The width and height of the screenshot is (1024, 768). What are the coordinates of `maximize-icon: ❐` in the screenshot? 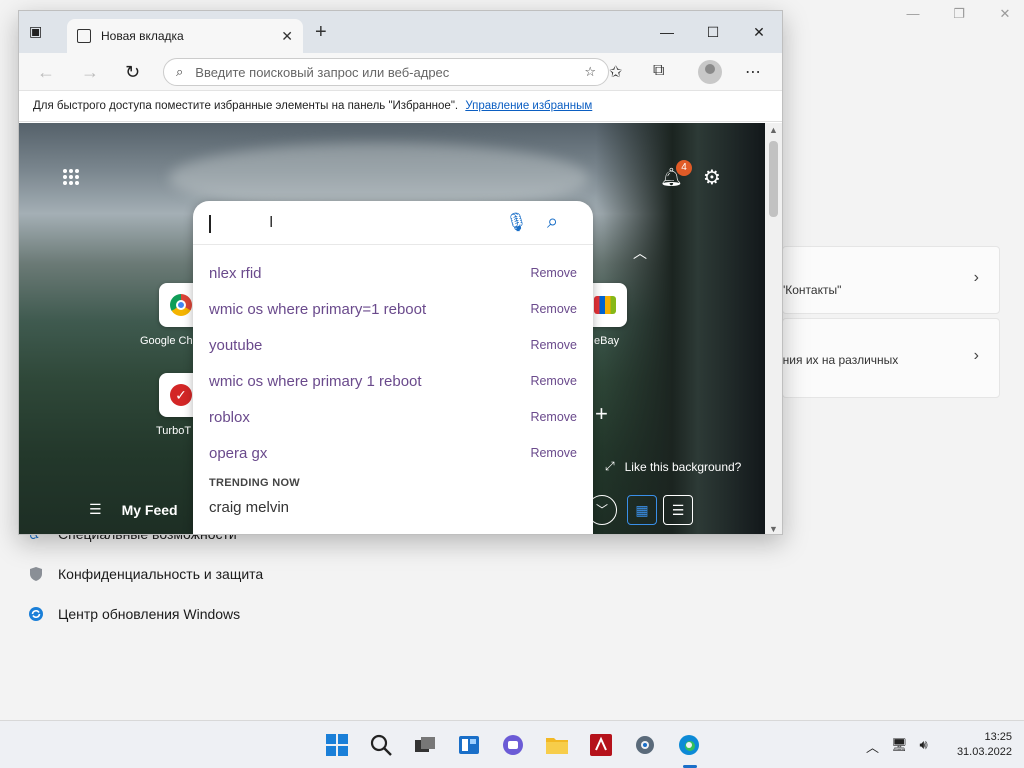 It's located at (959, 14).